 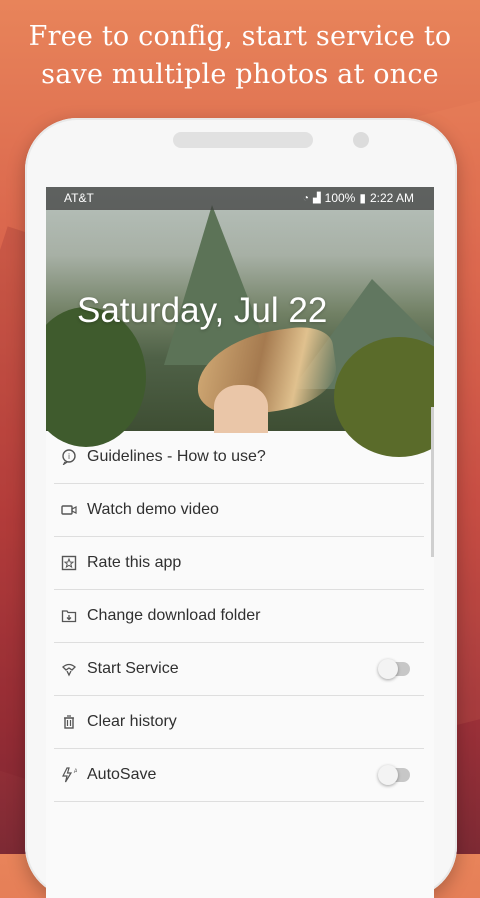 What do you see at coordinates (122, 774) in the screenshot?
I see `list-item-label: AutoSave` at bounding box center [122, 774].